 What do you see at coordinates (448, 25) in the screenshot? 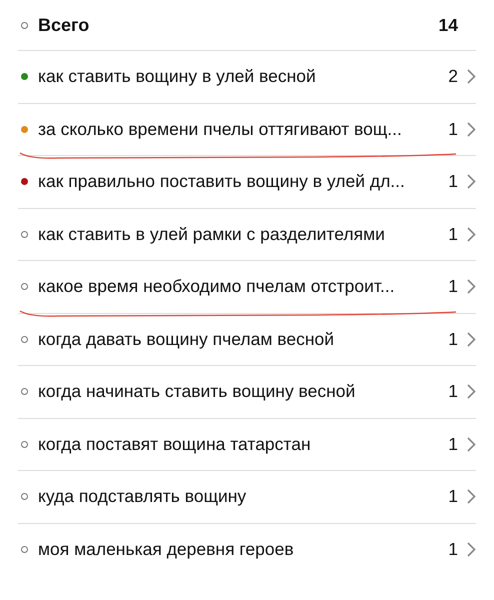
I see `total-count: 14` at bounding box center [448, 25].